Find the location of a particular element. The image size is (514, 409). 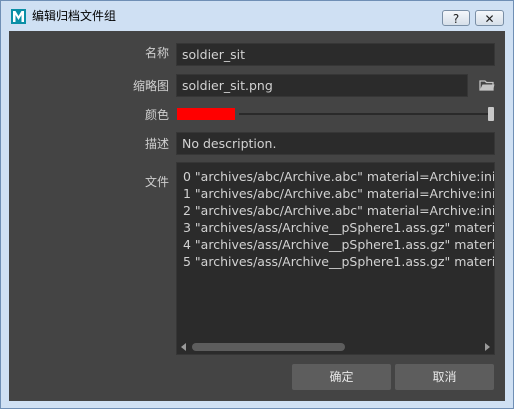

color-swatch is located at coordinates (206, 114).